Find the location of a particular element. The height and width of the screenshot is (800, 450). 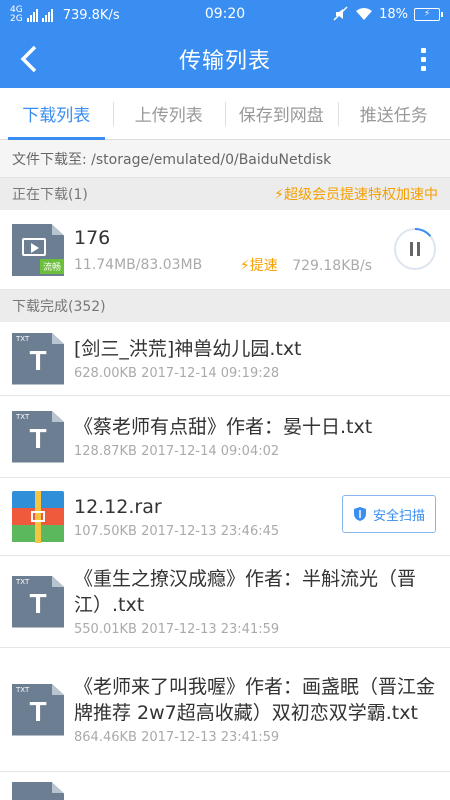

file-name: 12.12.rar is located at coordinates (118, 507).